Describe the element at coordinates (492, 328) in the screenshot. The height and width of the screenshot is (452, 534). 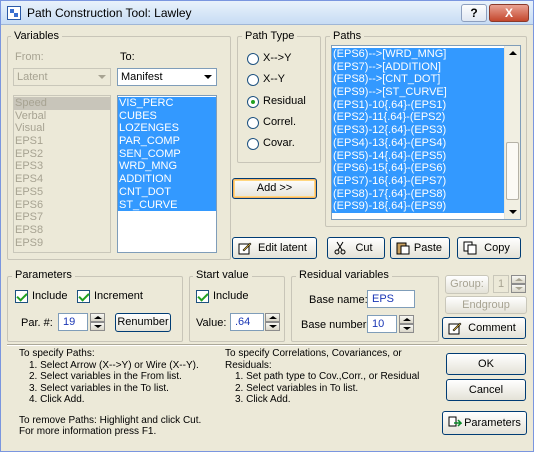
I see `comment-label: Comment` at that location.